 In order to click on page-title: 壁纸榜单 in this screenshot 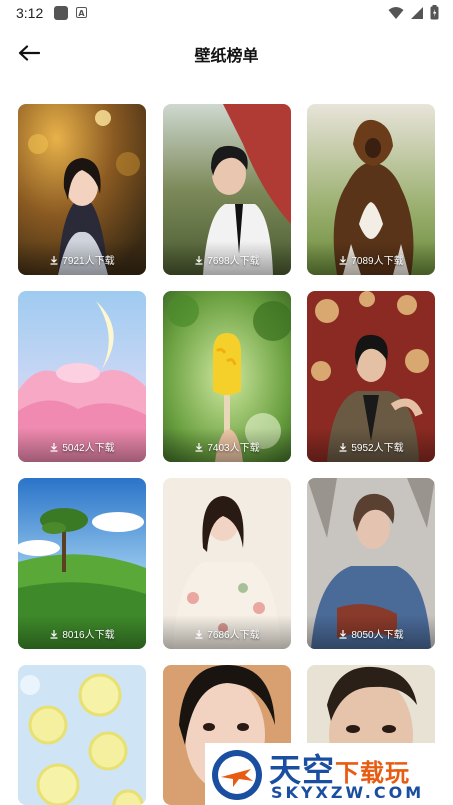, I will do `click(226, 55)`.